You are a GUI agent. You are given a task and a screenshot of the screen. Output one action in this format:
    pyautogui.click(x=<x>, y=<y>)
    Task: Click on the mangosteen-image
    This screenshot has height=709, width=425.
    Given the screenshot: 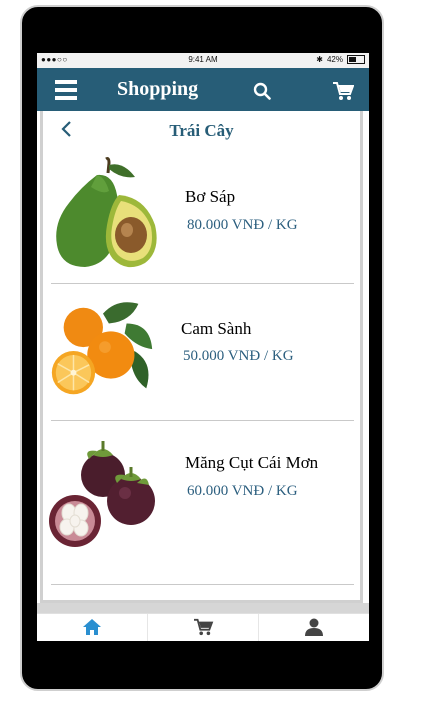 What is the action you would take?
    pyautogui.click(x=102, y=494)
    